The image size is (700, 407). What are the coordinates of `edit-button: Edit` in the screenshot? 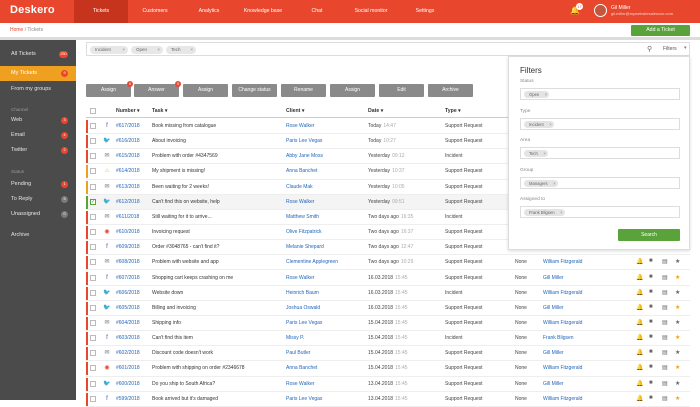 It's located at (401, 90).